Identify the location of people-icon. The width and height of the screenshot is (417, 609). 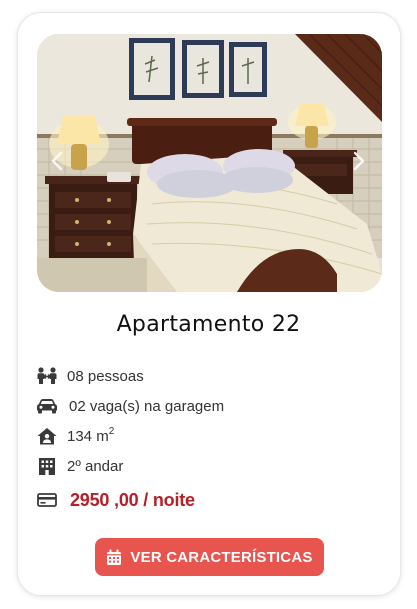
(47, 376).